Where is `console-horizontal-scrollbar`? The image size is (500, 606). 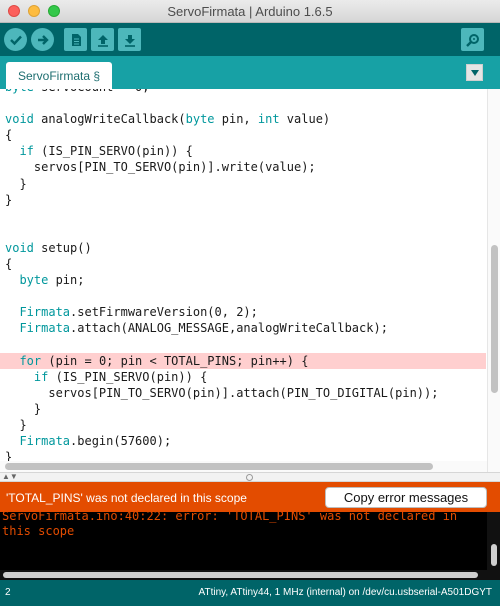 console-horizontal-scrollbar is located at coordinates (243, 575).